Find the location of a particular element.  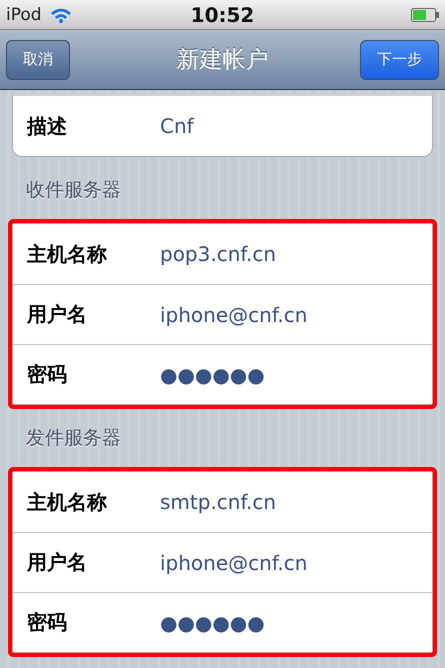

section-header: 发件服务器 is located at coordinates (73, 438).